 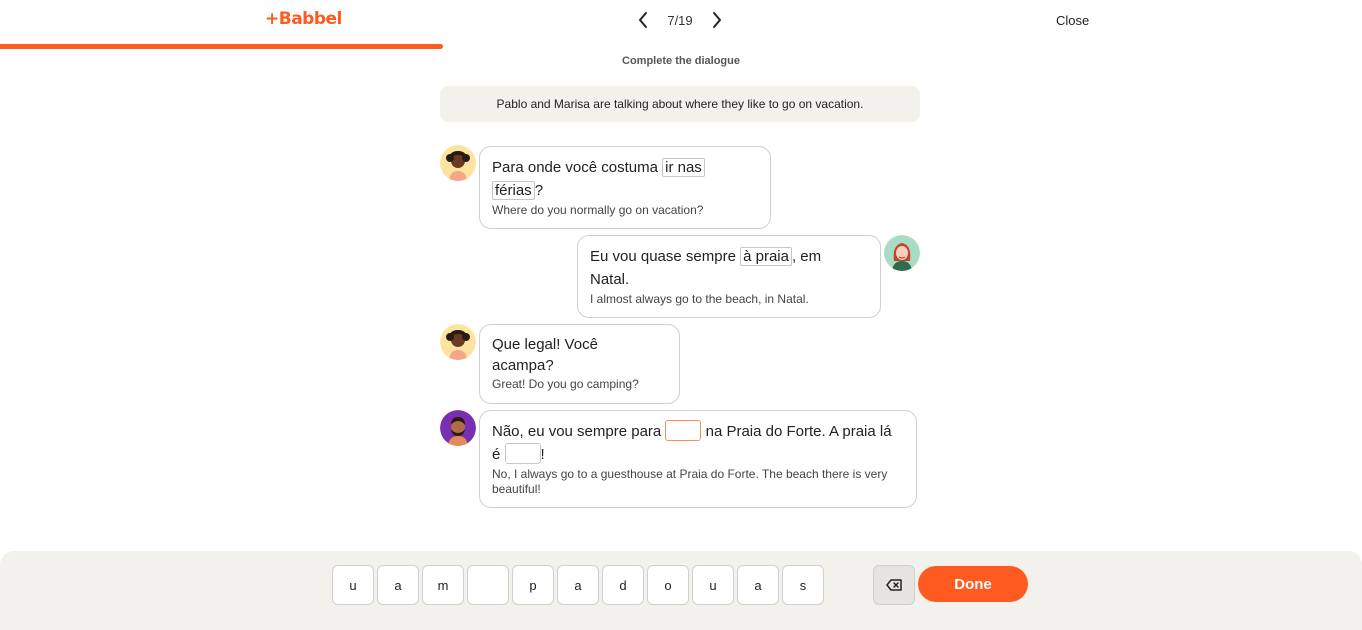 I want to click on avatar-pablo-partner, so click(x=902, y=253).